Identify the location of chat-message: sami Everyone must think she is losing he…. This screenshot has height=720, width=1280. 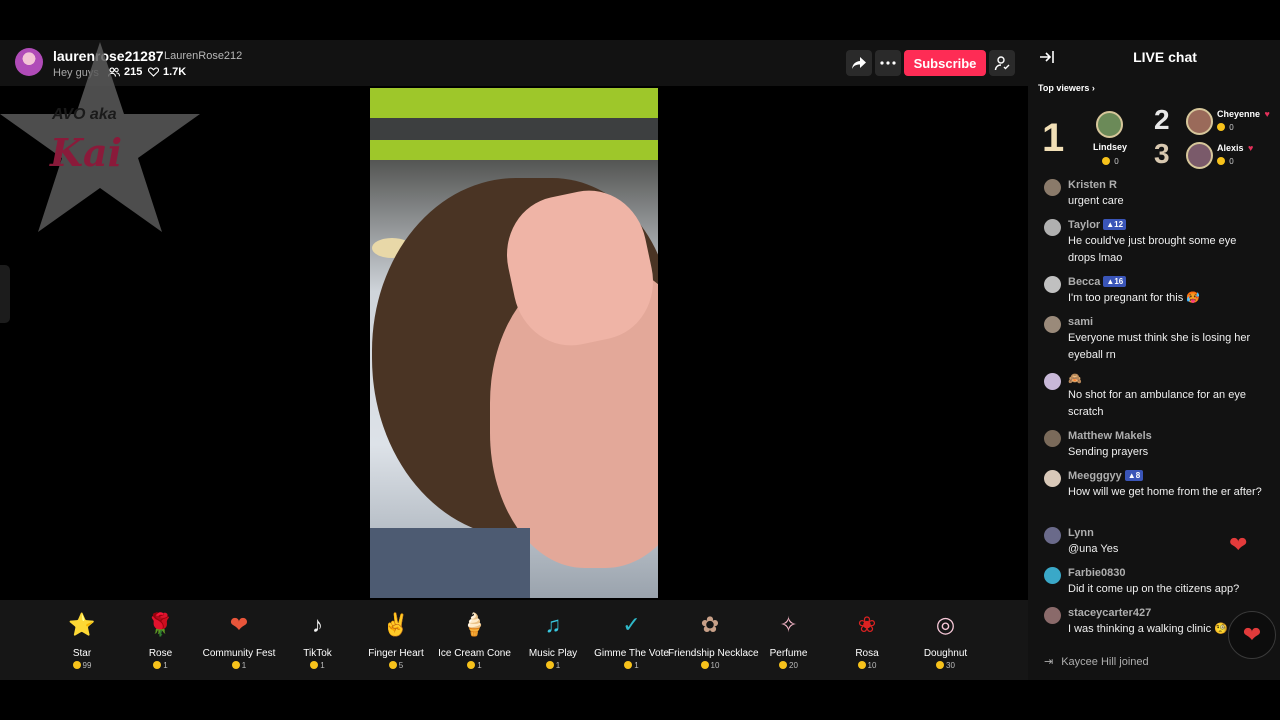
(1154, 343).